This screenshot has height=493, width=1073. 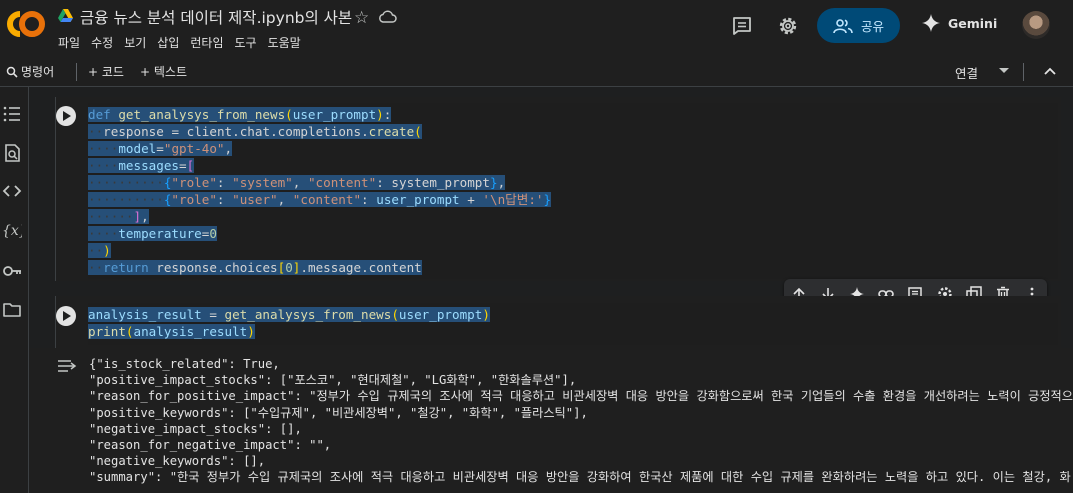 What do you see at coordinates (69, 42) in the screenshot?
I see `menu-file: 파일` at bounding box center [69, 42].